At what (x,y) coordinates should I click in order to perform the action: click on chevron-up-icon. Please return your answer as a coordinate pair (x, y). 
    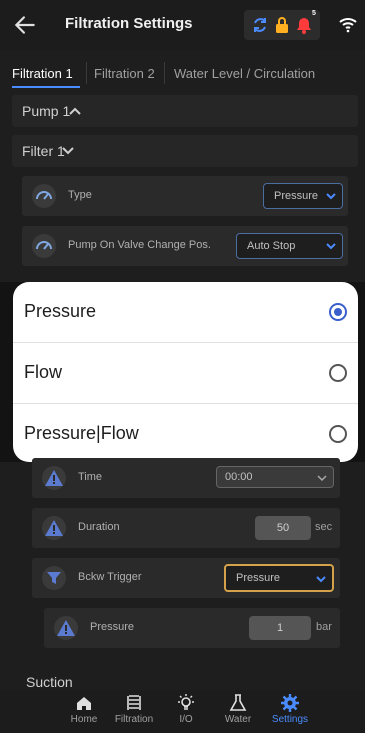
    Looking at the image, I should click on (75, 111).